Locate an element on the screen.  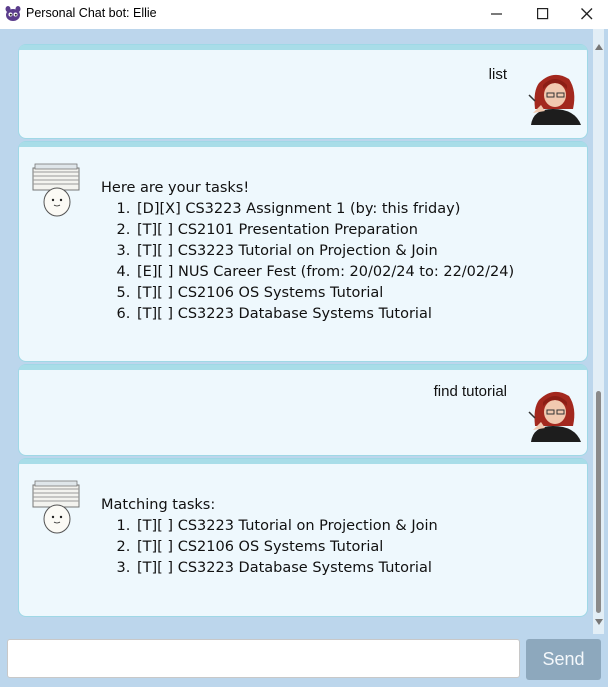
scroll-down-button is located at coordinates (598, 622).